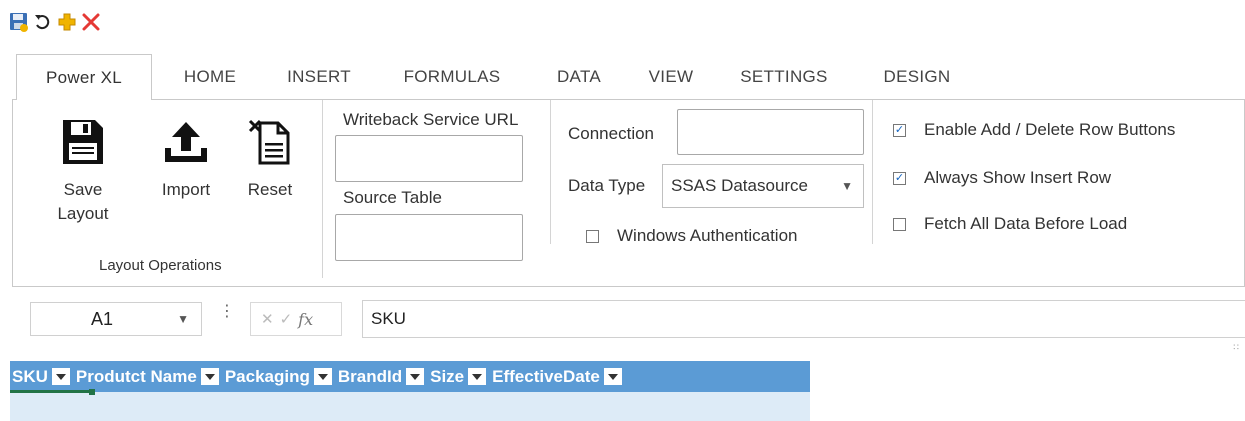 The height and width of the screenshot is (421, 1245). What do you see at coordinates (51, 377) in the screenshot?
I see `selected-cell-indicator` at bounding box center [51, 377].